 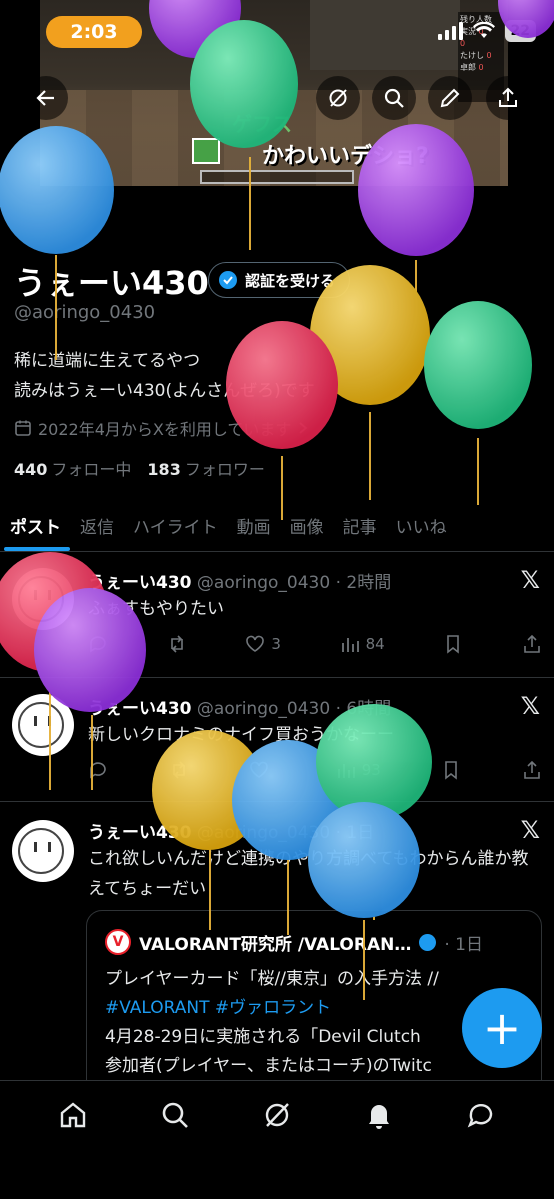 I want to click on verify-button: 認証を受ける, so click(x=279, y=280).